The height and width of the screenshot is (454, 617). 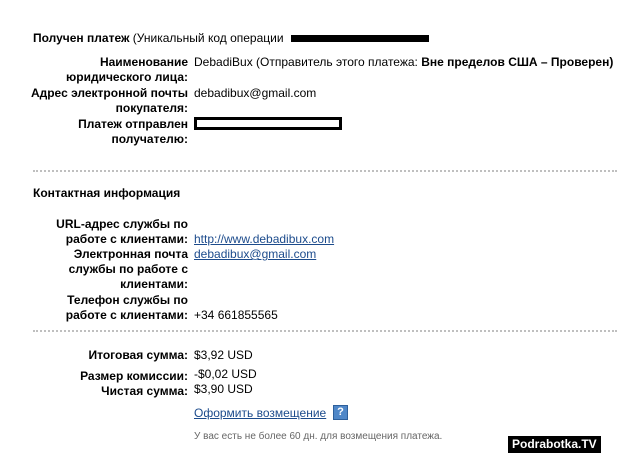 I want to click on redacted-recipient, so click(x=268, y=123).